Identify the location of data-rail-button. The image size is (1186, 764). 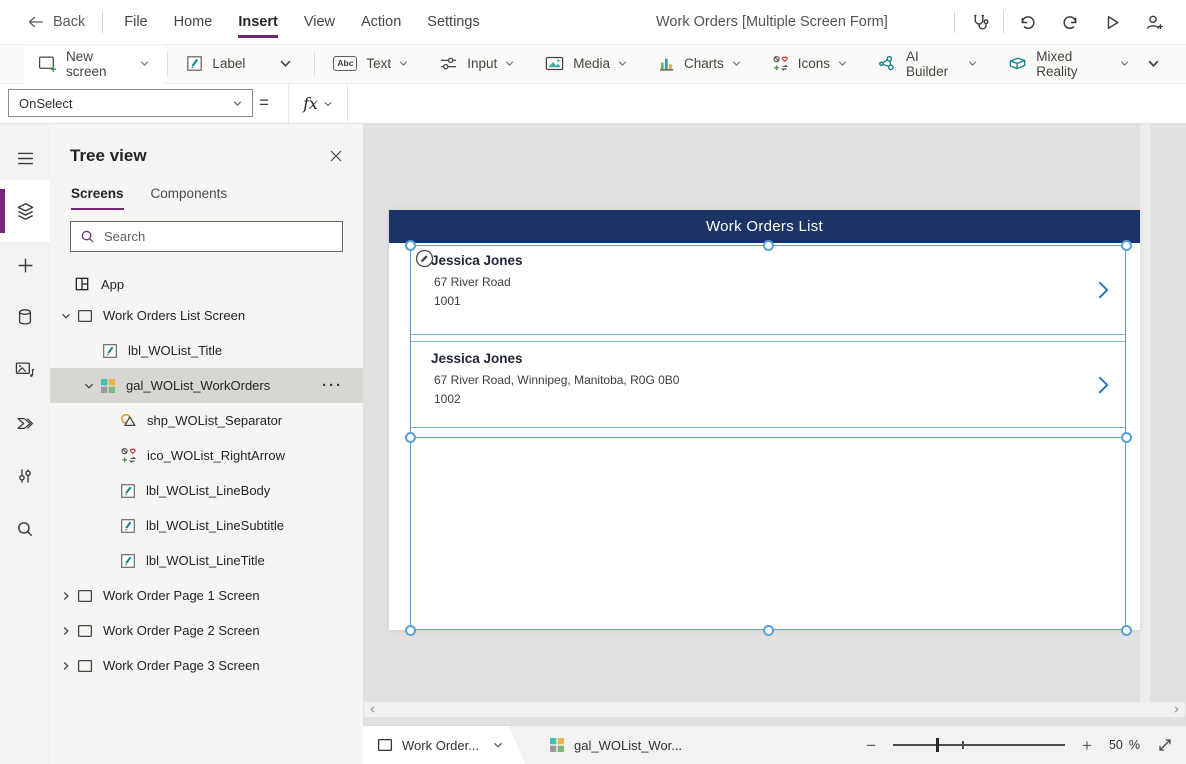
(25, 317).